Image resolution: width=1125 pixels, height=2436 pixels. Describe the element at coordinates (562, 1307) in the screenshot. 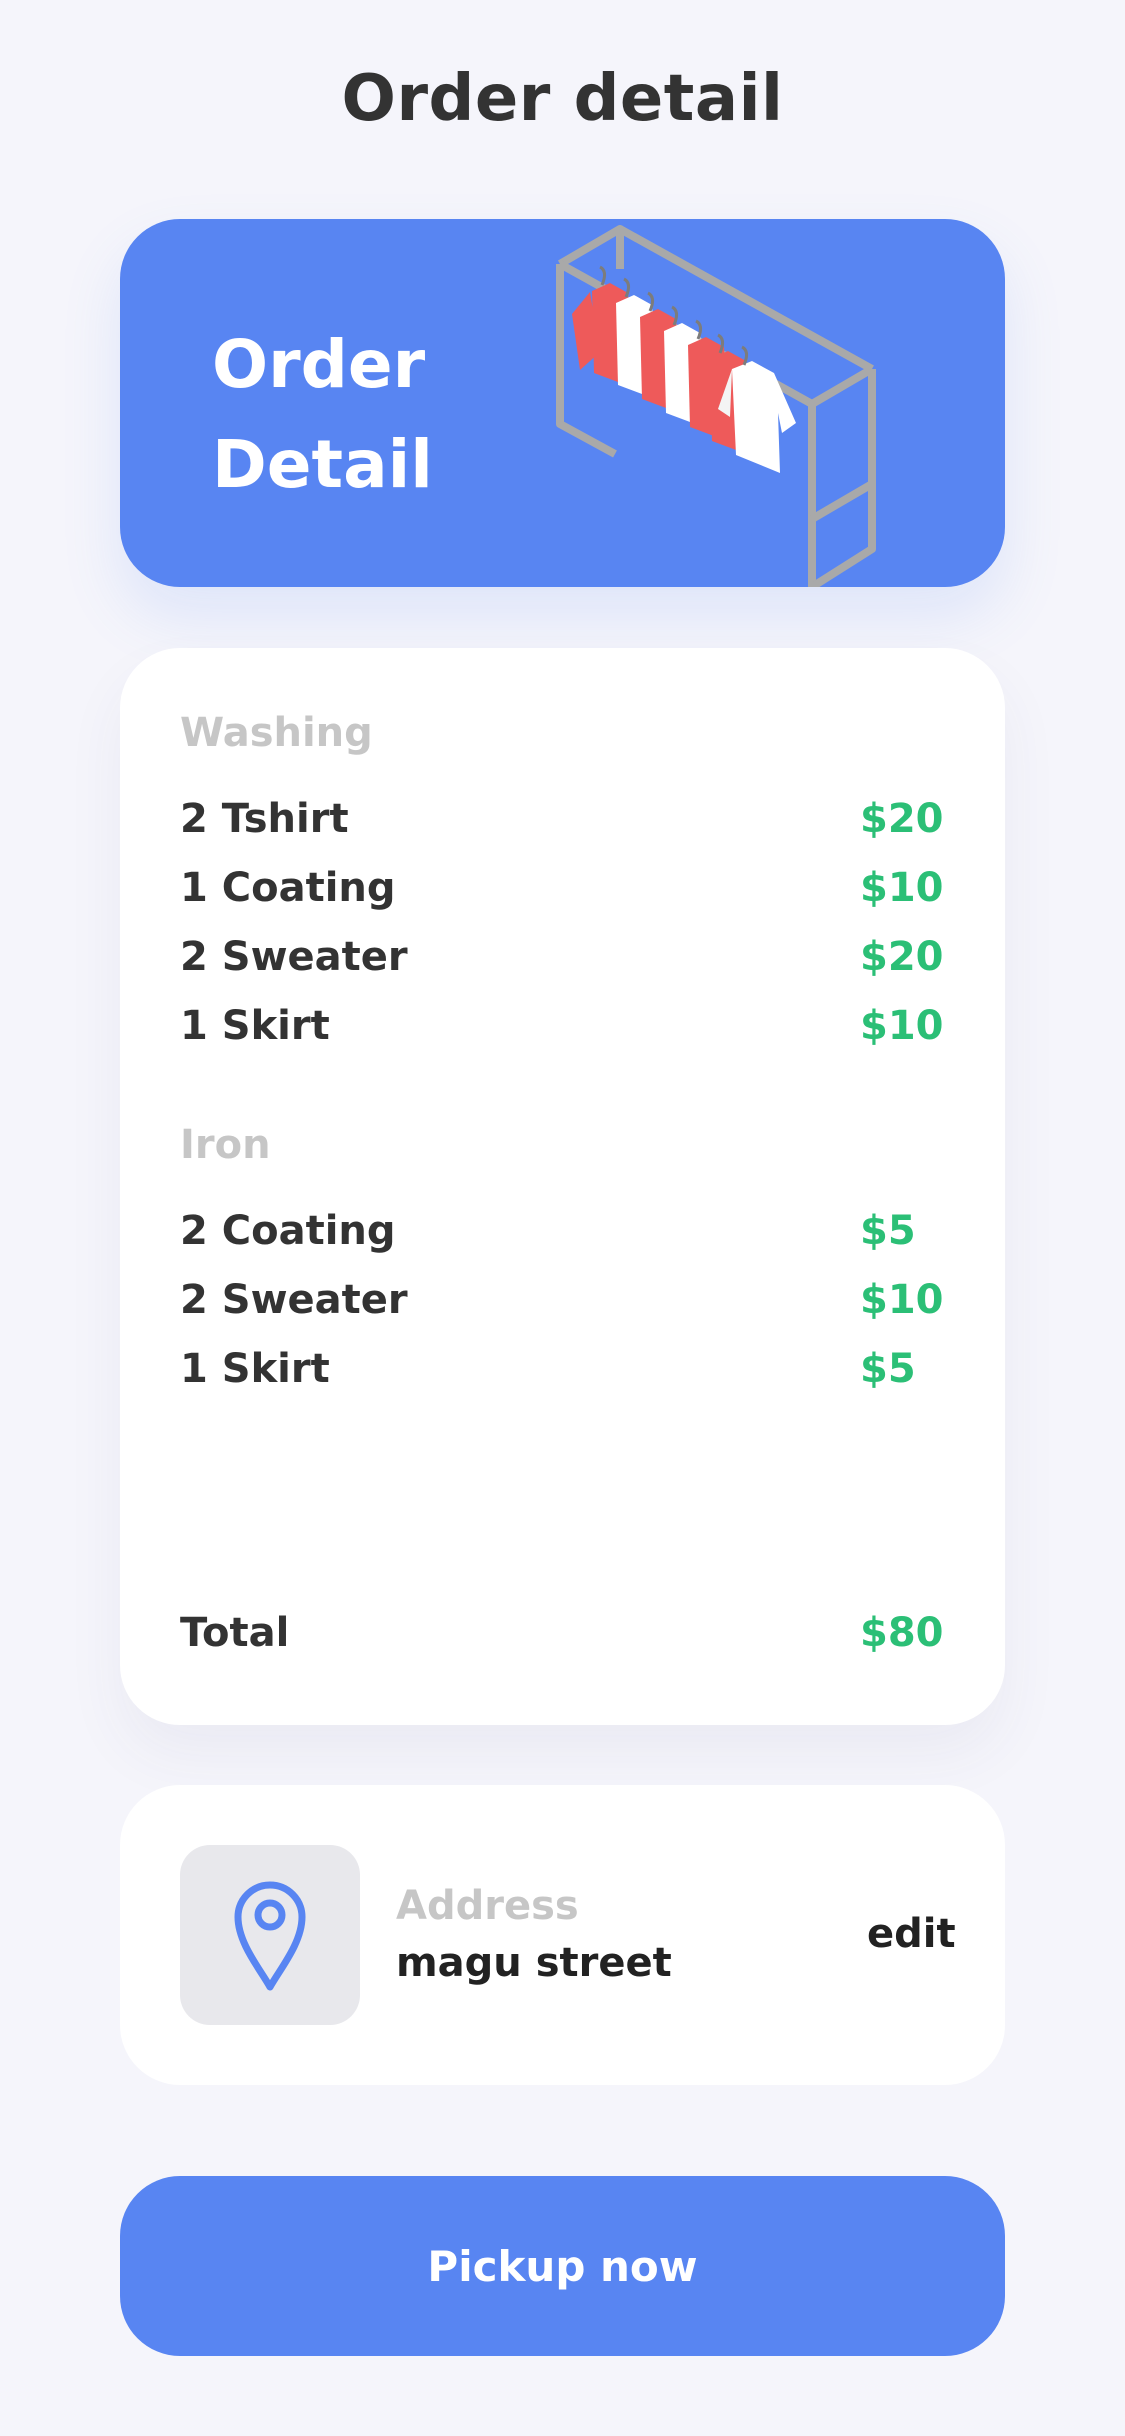

I see `list-item: 2 Sweater $10` at that location.